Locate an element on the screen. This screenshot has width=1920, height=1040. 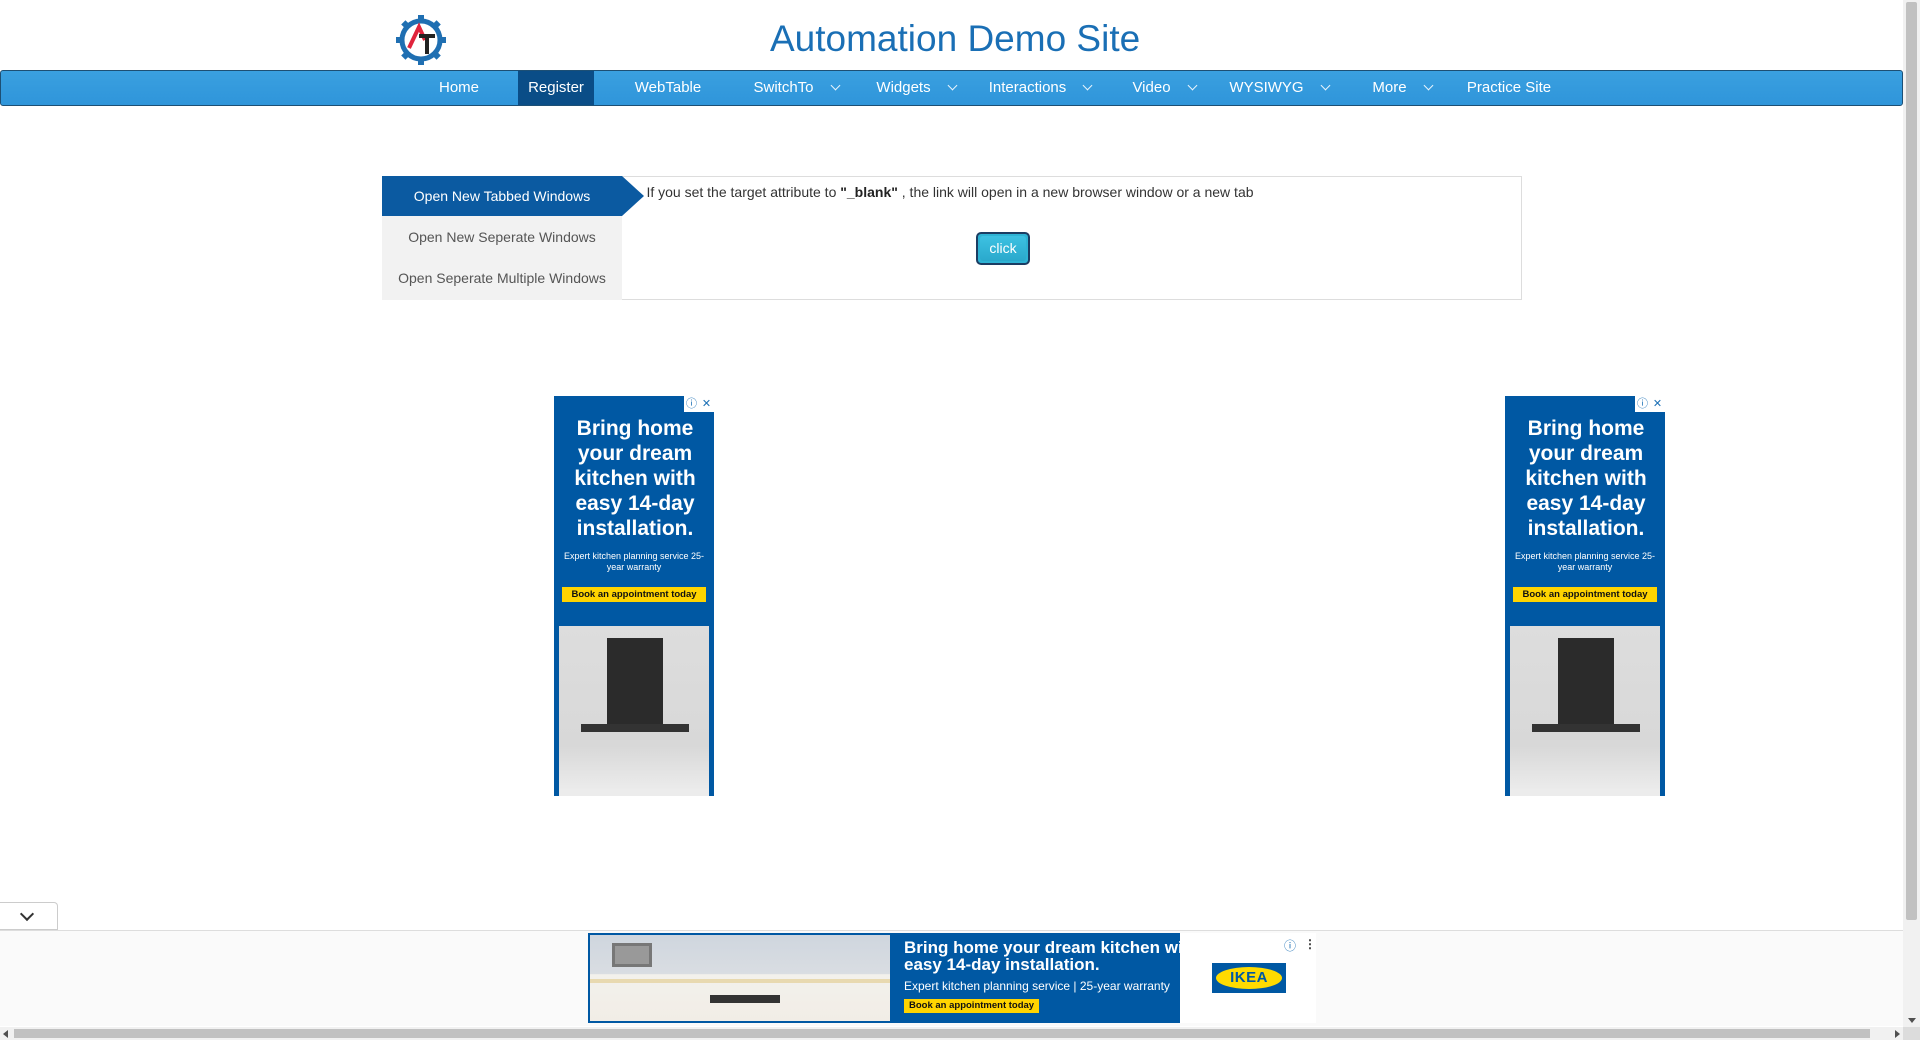
ikea-logo-text: IKEA is located at coordinates (1249, 978).